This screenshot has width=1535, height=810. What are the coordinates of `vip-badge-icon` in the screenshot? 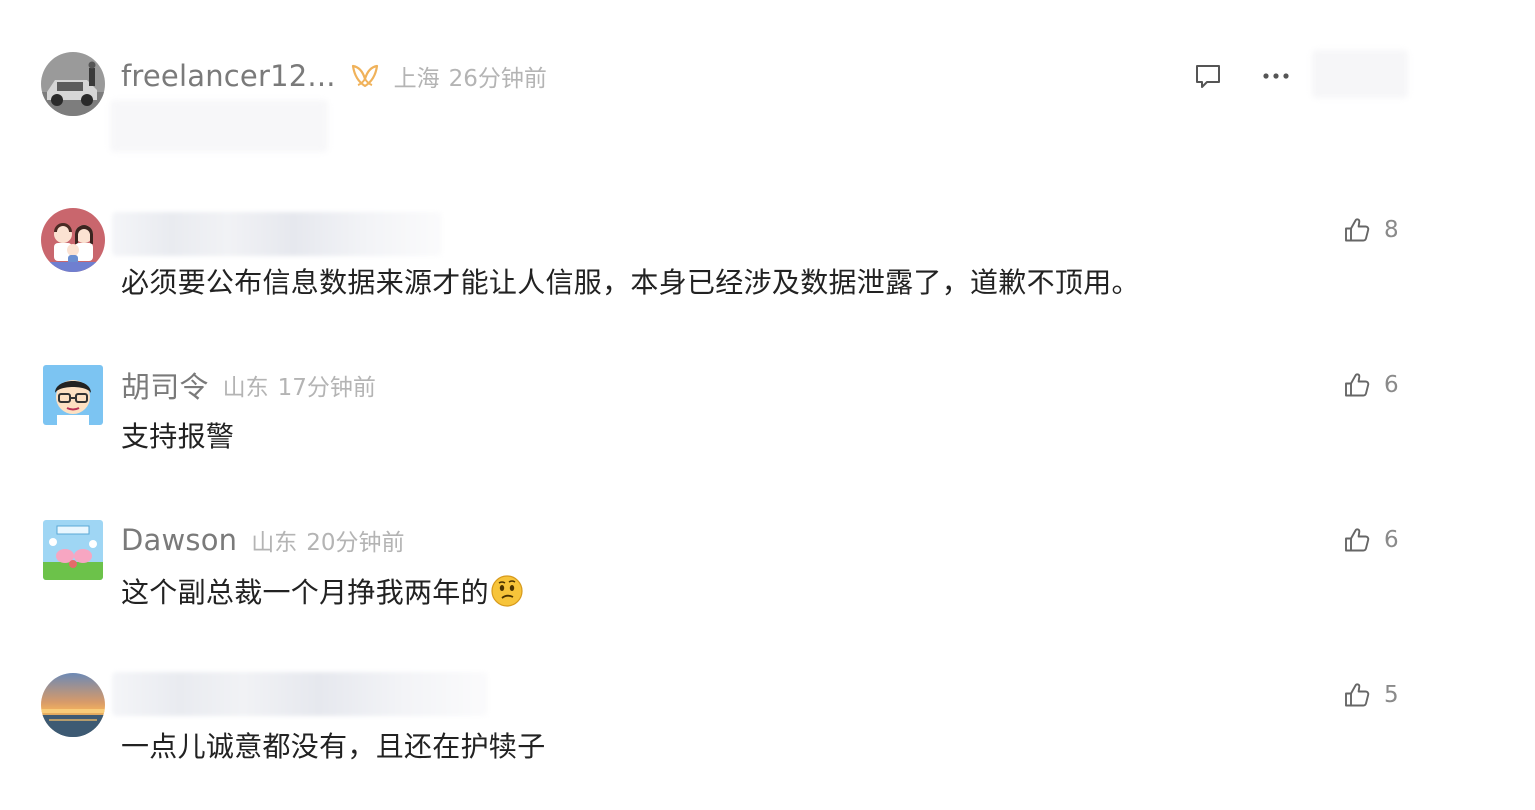 It's located at (365, 76).